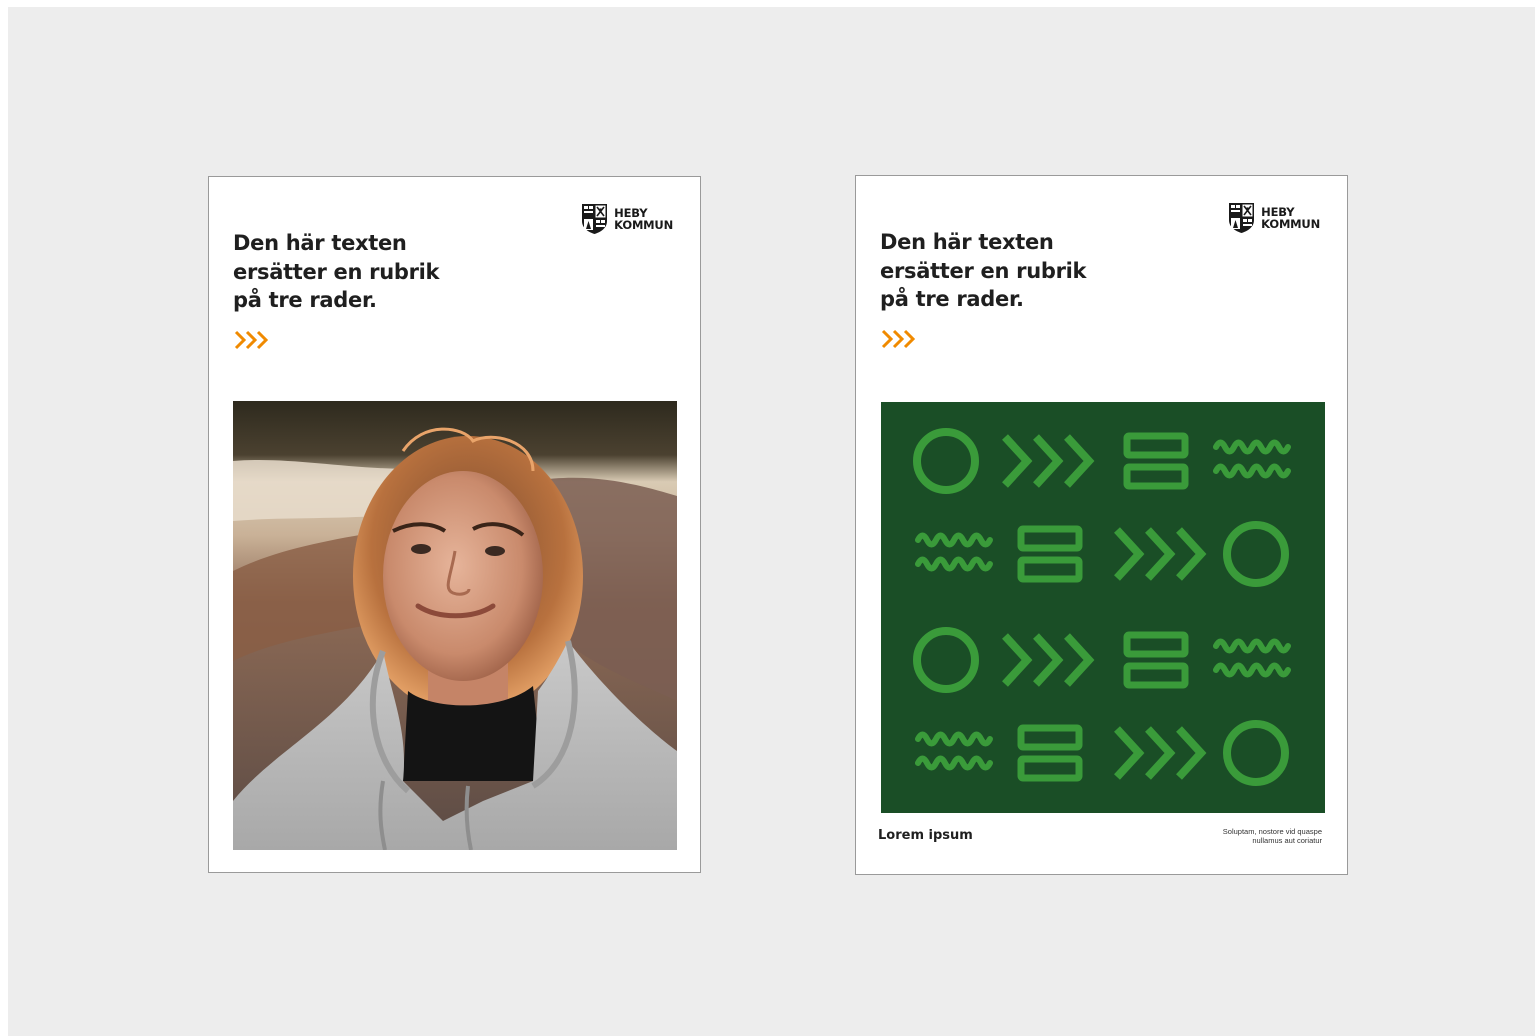 The height and width of the screenshot is (1036, 1535). What do you see at coordinates (1272, 831) in the screenshot?
I see `footer-note-line-1: Soluptam, nostore vid quaspe` at bounding box center [1272, 831].